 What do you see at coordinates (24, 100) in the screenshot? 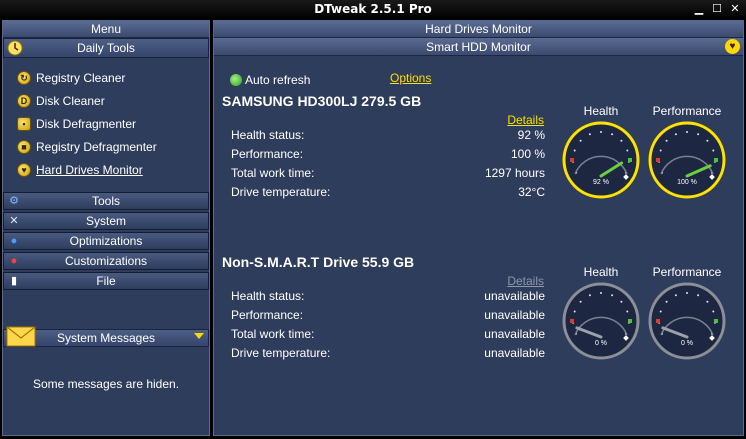
I see `disk-cleaner-icon: D` at bounding box center [24, 100].